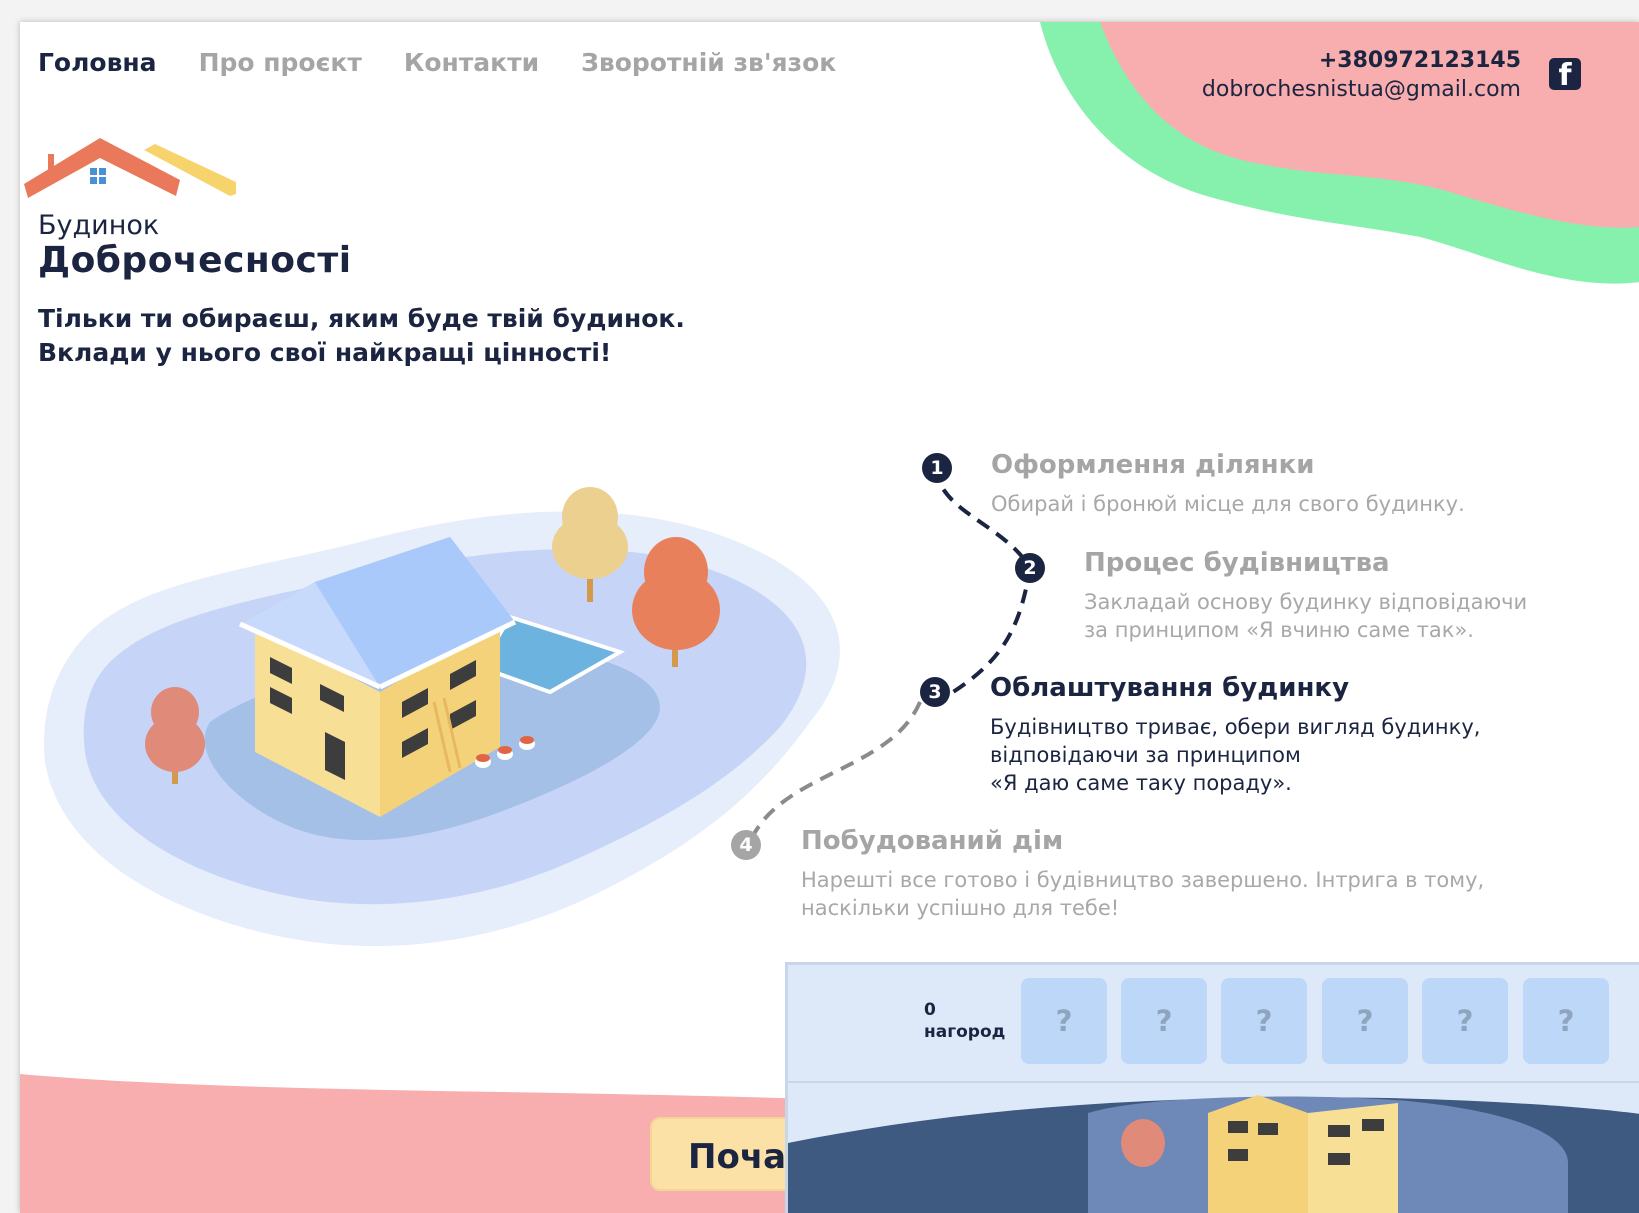 This screenshot has height=1213, width=1639. I want to click on nav-about: Про проєкт, so click(280, 62).